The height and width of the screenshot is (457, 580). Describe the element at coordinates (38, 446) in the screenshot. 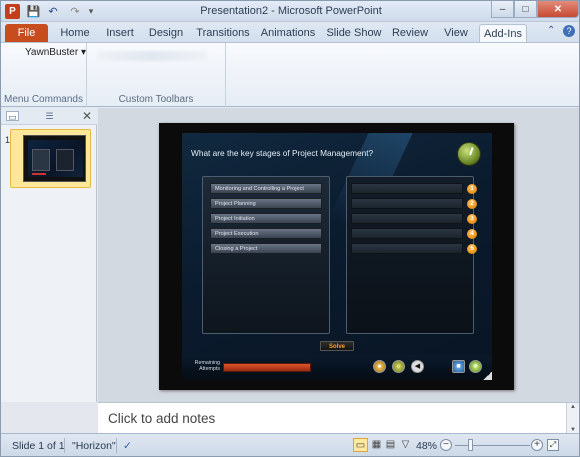

I see `slide-count: Slide 1 of 1` at that location.